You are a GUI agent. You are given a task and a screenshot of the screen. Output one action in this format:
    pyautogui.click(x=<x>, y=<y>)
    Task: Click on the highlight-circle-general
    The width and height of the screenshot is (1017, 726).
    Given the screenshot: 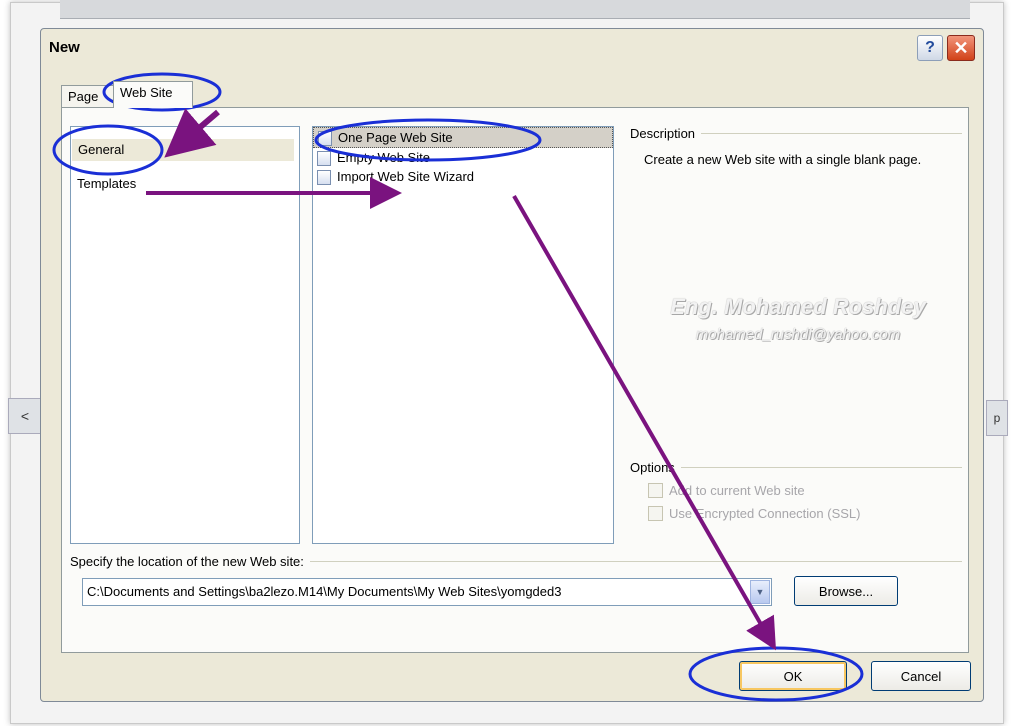 What is the action you would take?
    pyautogui.click(x=108, y=150)
    